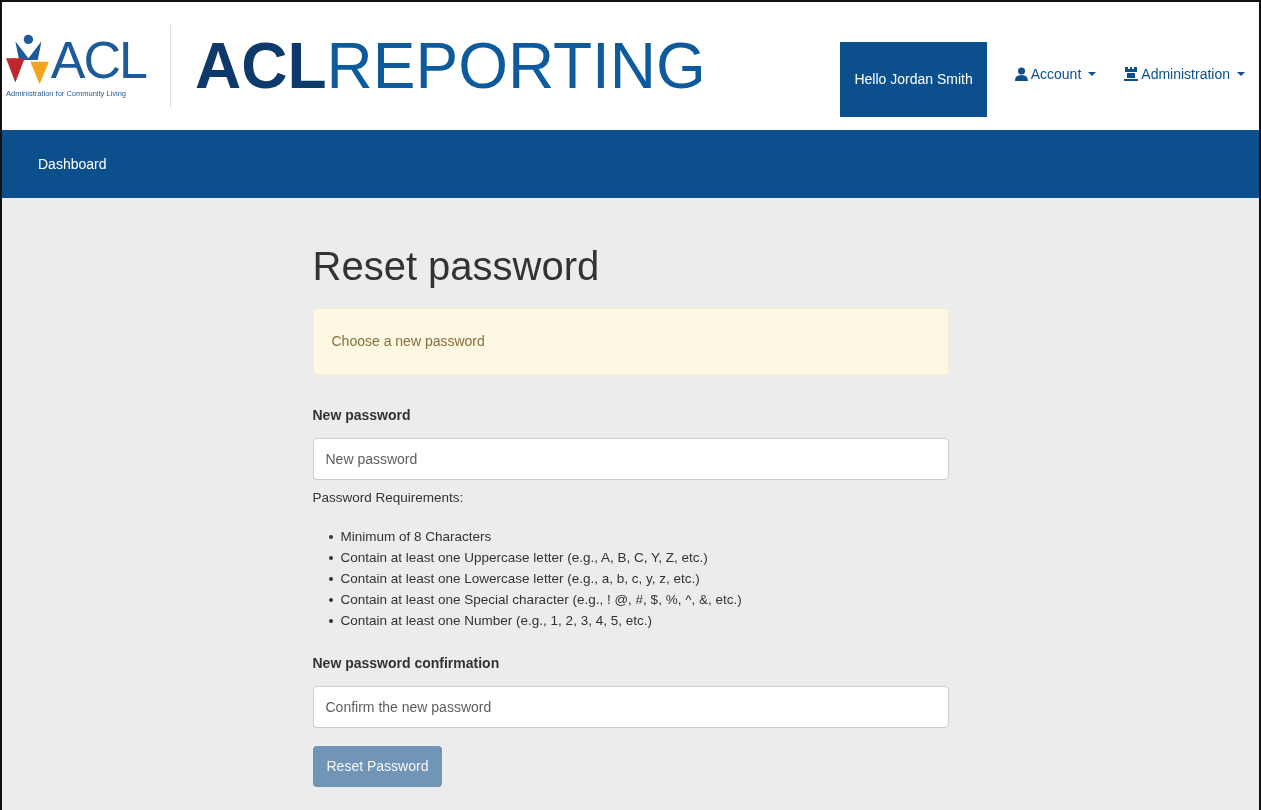 This screenshot has height=810, width=1261. What do you see at coordinates (72, 164) in the screenshot?
I see `nav-link: Dashboard` at bounding box center [72, 164].